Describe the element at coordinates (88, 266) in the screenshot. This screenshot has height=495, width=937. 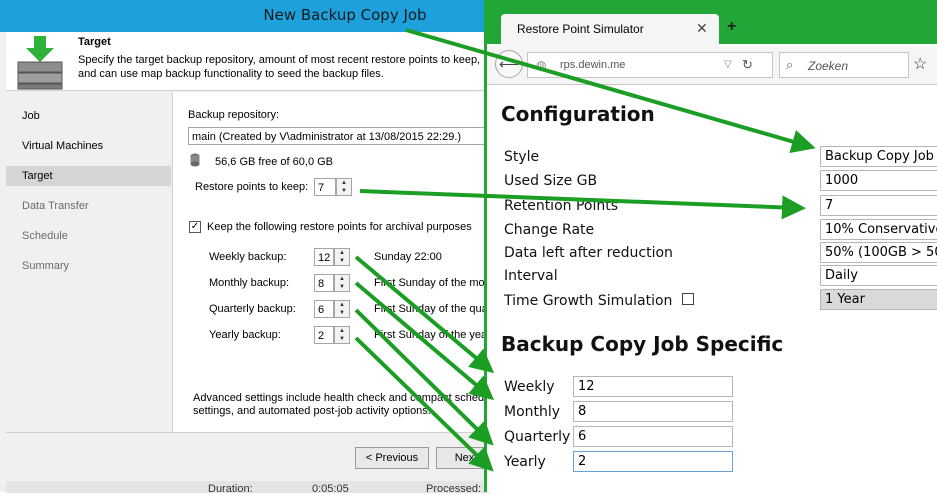
I see `step-summary: Summary` at that location.